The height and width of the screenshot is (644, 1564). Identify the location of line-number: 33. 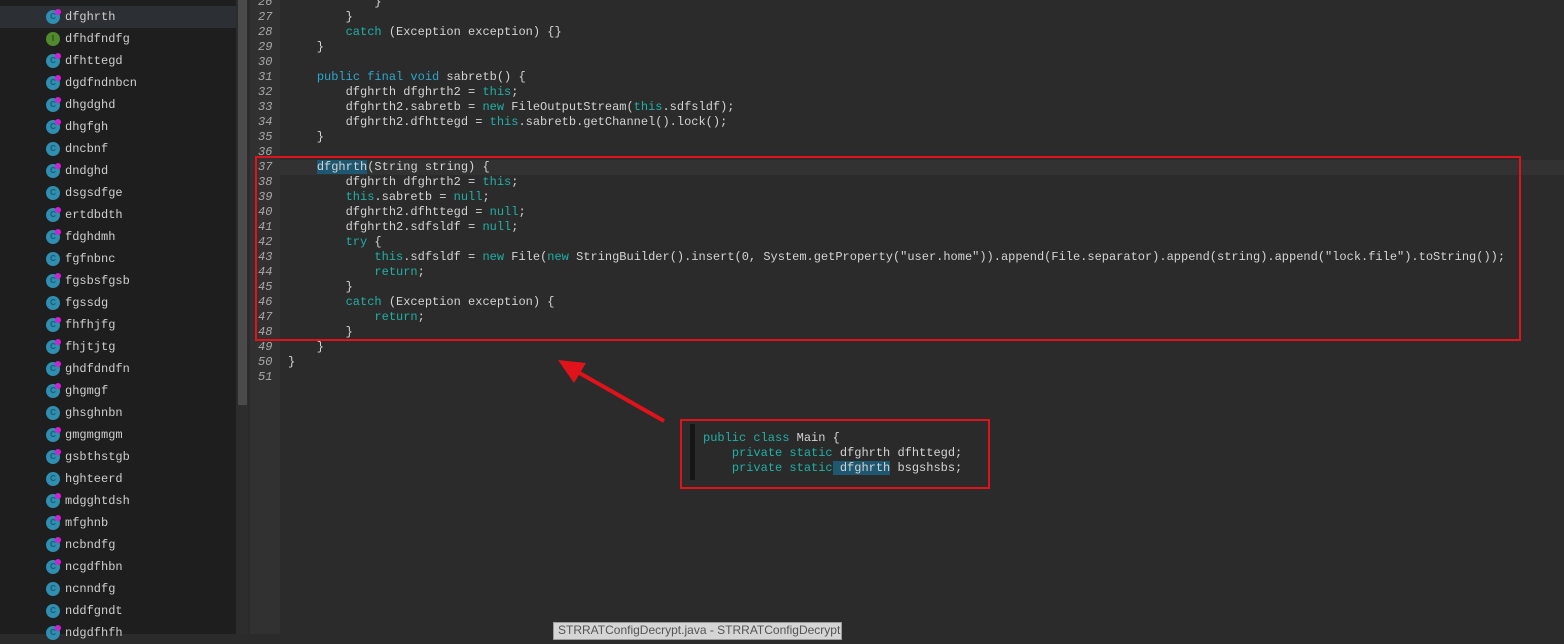
(265, 107).